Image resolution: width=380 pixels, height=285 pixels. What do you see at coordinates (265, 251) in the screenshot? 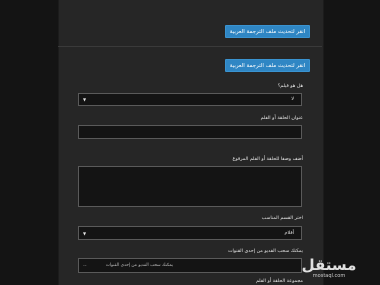
I see `video-source-label: يمكنك سحب الفديو من إحدى القنوات` at bounding box center [265, 251].